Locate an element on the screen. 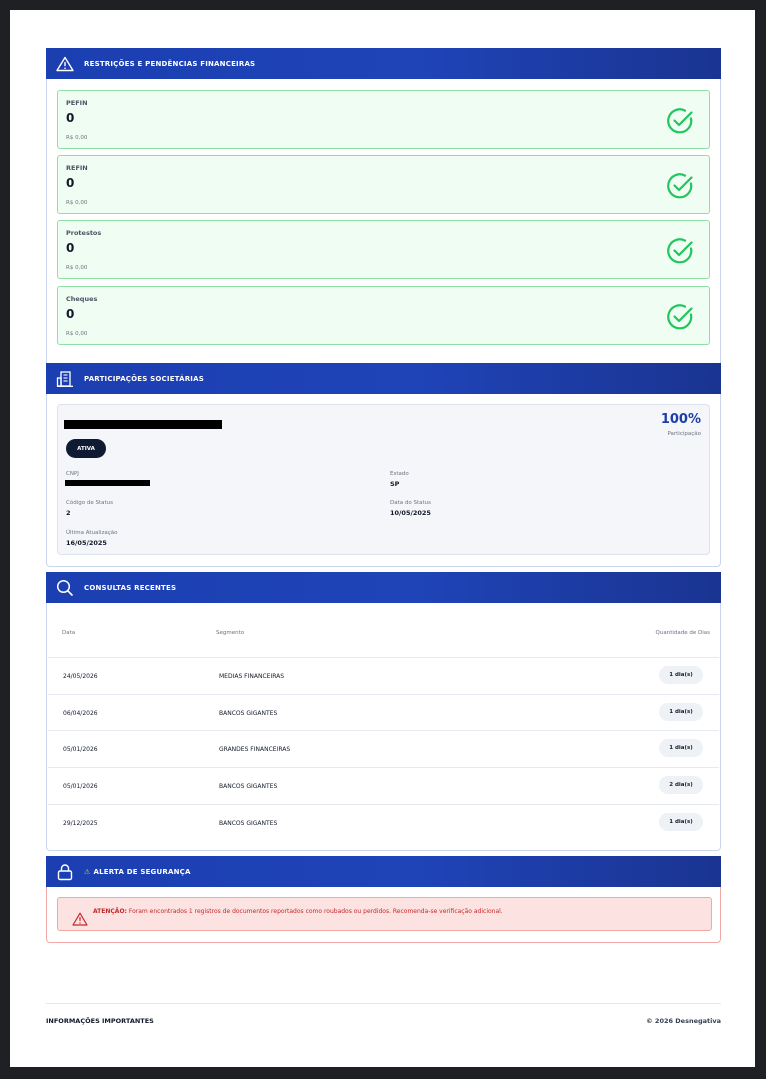 The image size is (766, 1079). table-row: 24/05/2026 MEDIAS FINANCEIRAS 1 dia(s) is located at coordinates (383, 676).